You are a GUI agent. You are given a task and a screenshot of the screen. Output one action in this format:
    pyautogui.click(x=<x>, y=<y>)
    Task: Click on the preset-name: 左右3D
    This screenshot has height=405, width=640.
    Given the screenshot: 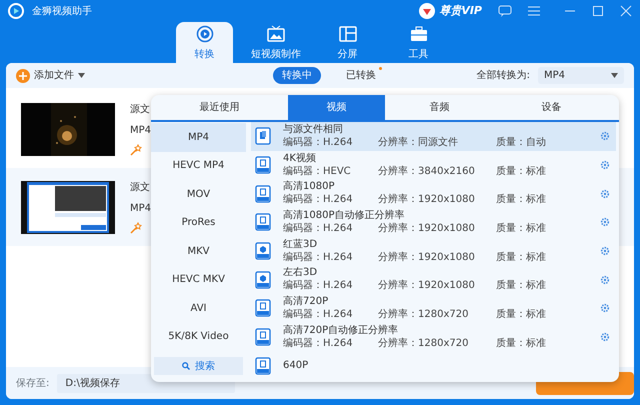 What is the action you would take?
    pyautogui.click(x=300, y=273)
    